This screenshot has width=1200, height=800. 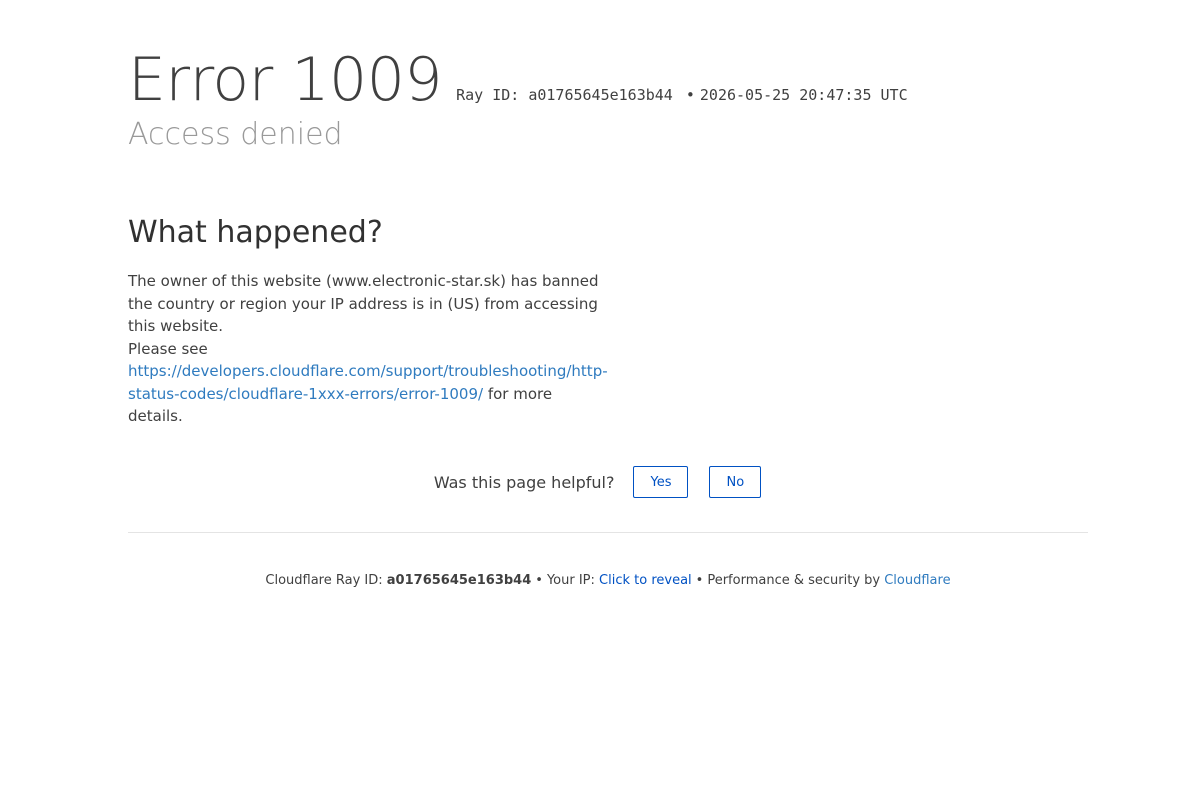 I want to click on footer-perf-text: Performance & security by, so click(x=794, y=580).